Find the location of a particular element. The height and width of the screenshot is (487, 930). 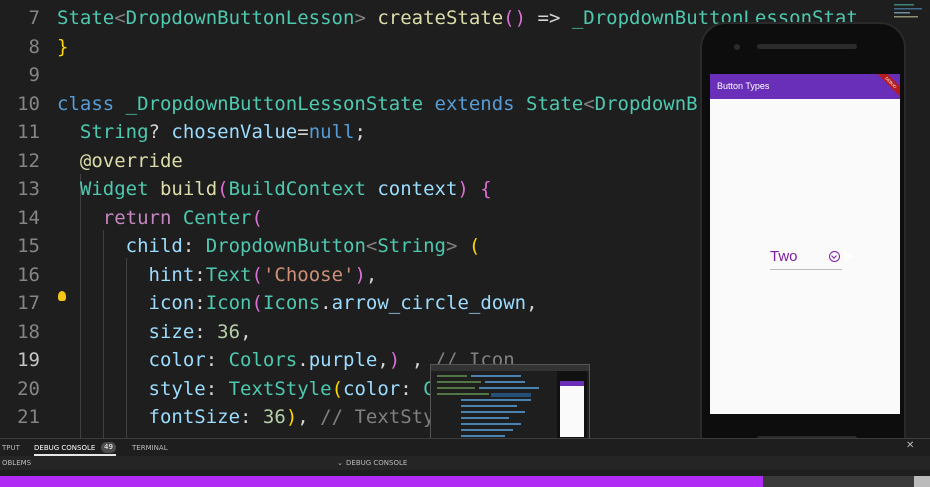

tab-debug-console: DEBUG CONSOLE is located at coordinates (64, 448).